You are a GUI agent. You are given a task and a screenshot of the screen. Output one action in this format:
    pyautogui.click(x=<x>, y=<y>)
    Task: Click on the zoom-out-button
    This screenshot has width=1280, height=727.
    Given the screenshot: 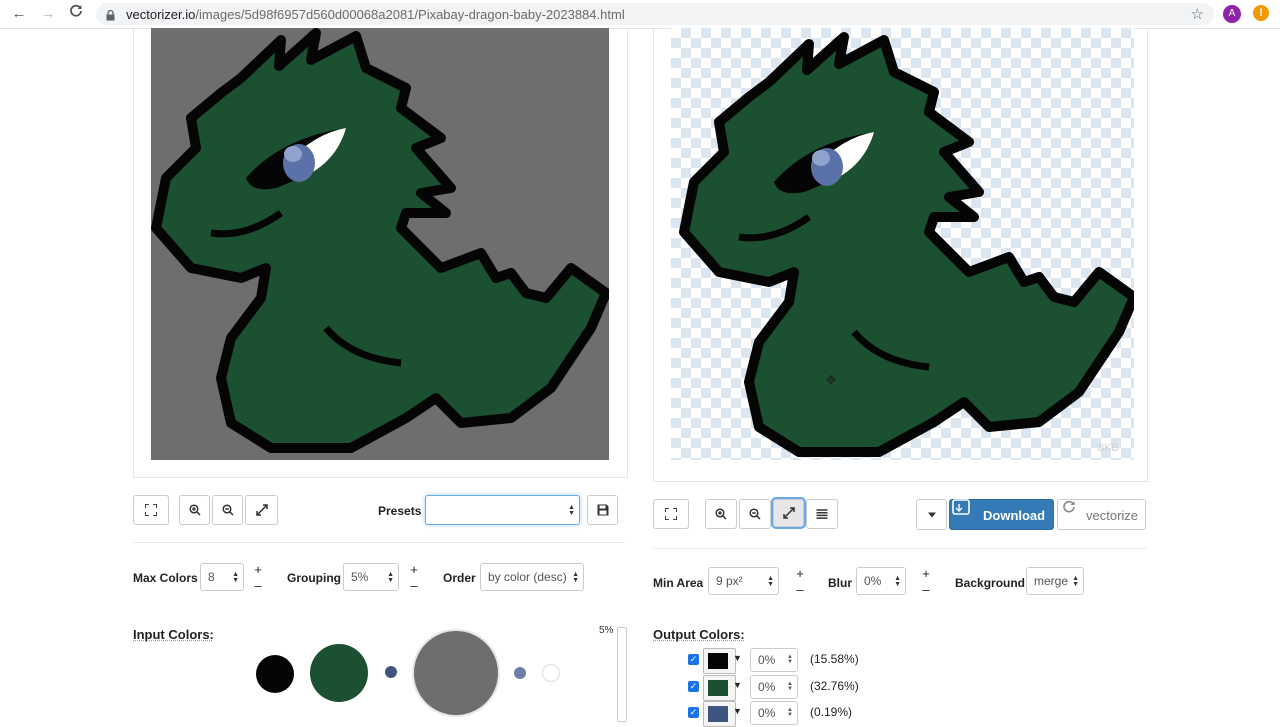 What is the action you would take?
    pyautogui.click(x=227, y=510)
    